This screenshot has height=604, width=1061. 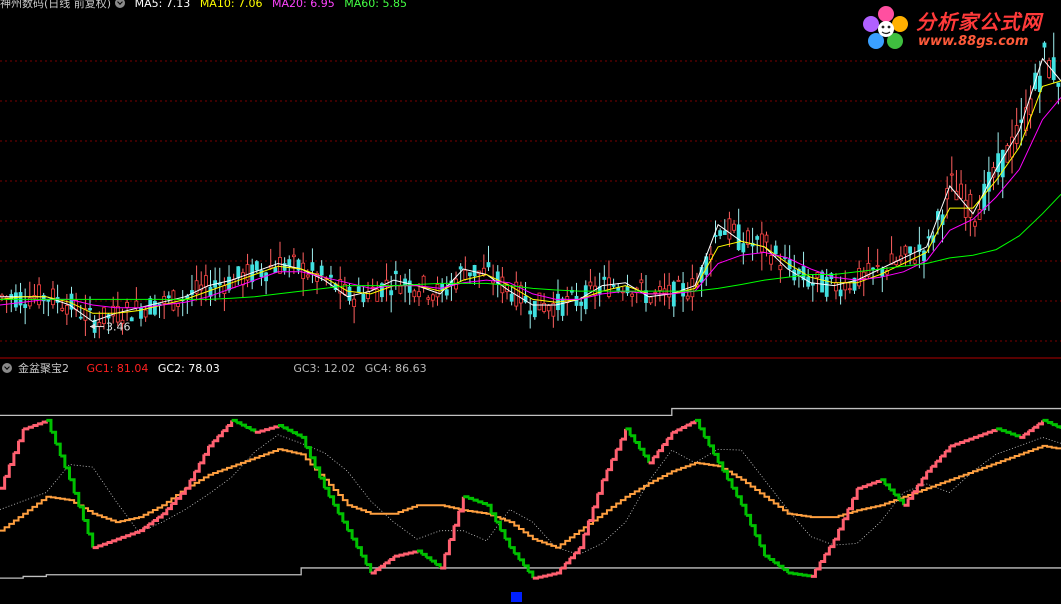 What do you see at coordinates (118, 327) in the screenshot?
I see `low-annotation-label: 3.46` at bounding box center [118, 327].